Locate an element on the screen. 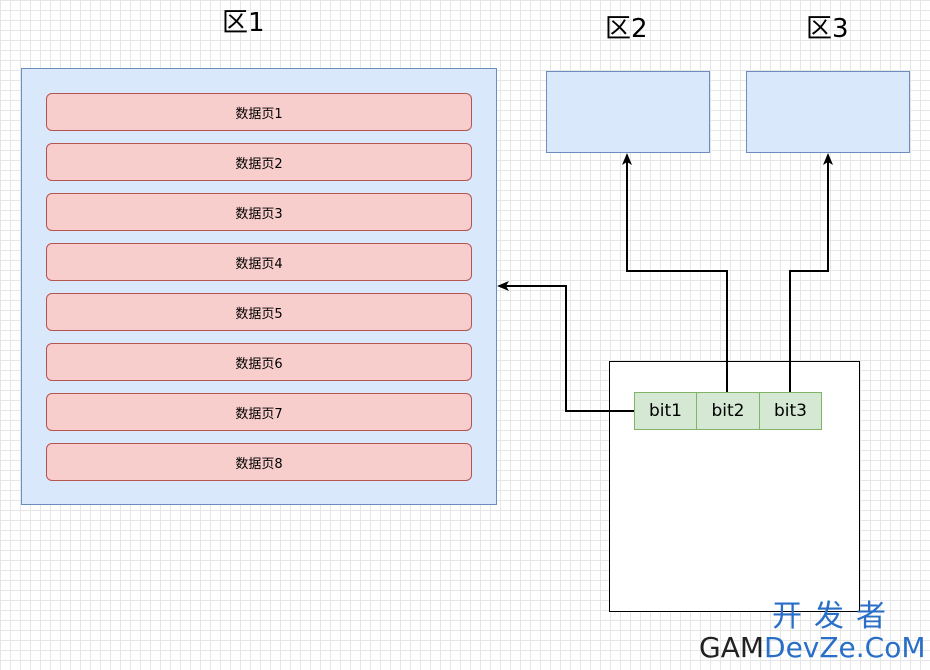 This screenshot has height=670, width=930. watermark-blue-text: DevZe.CoM is located at coordinates (845, 647).